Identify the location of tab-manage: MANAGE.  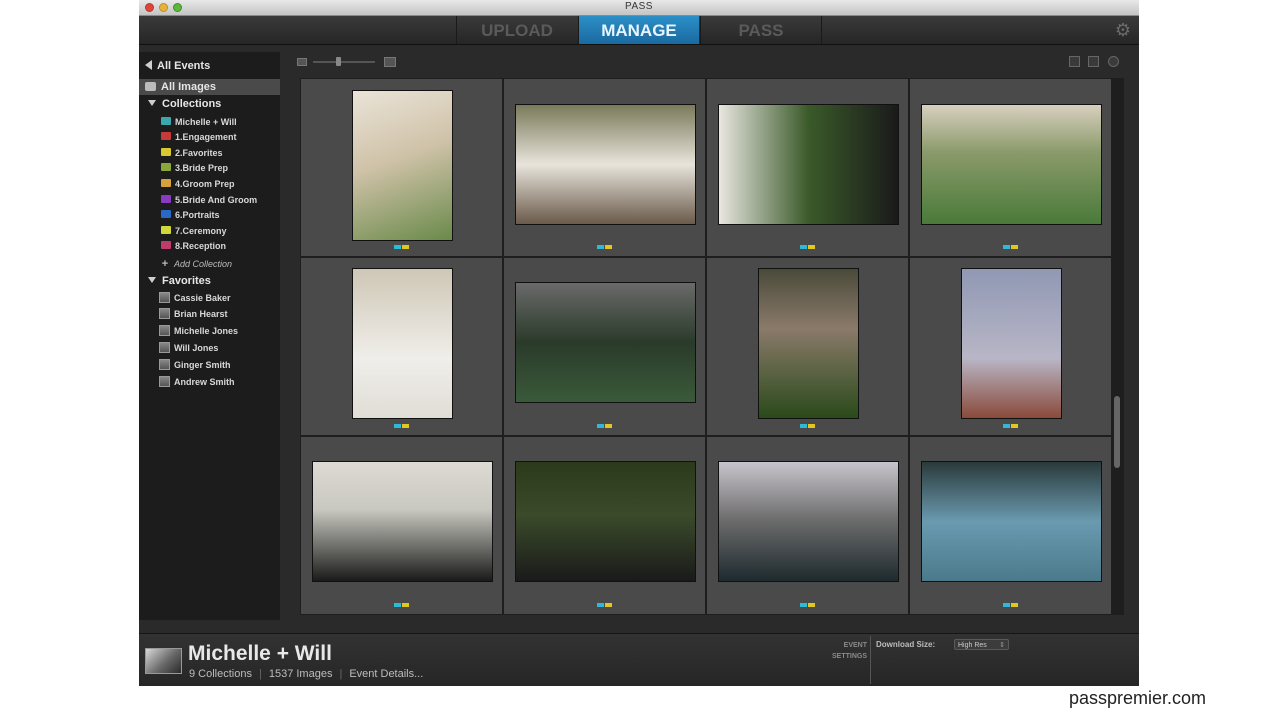
(638, 30).